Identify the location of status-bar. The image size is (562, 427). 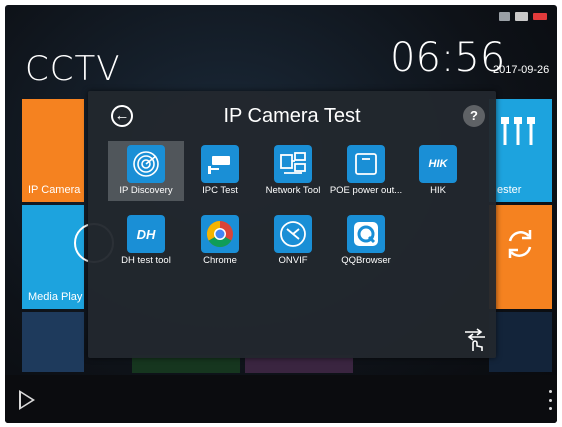
(523, 16).